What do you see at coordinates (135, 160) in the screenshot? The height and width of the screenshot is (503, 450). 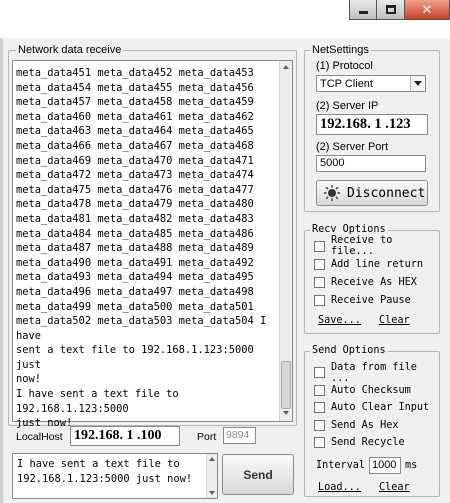 I see `receive-line: meta_data469 meta_data470 meta_data471` at bounding box center [135, 160].